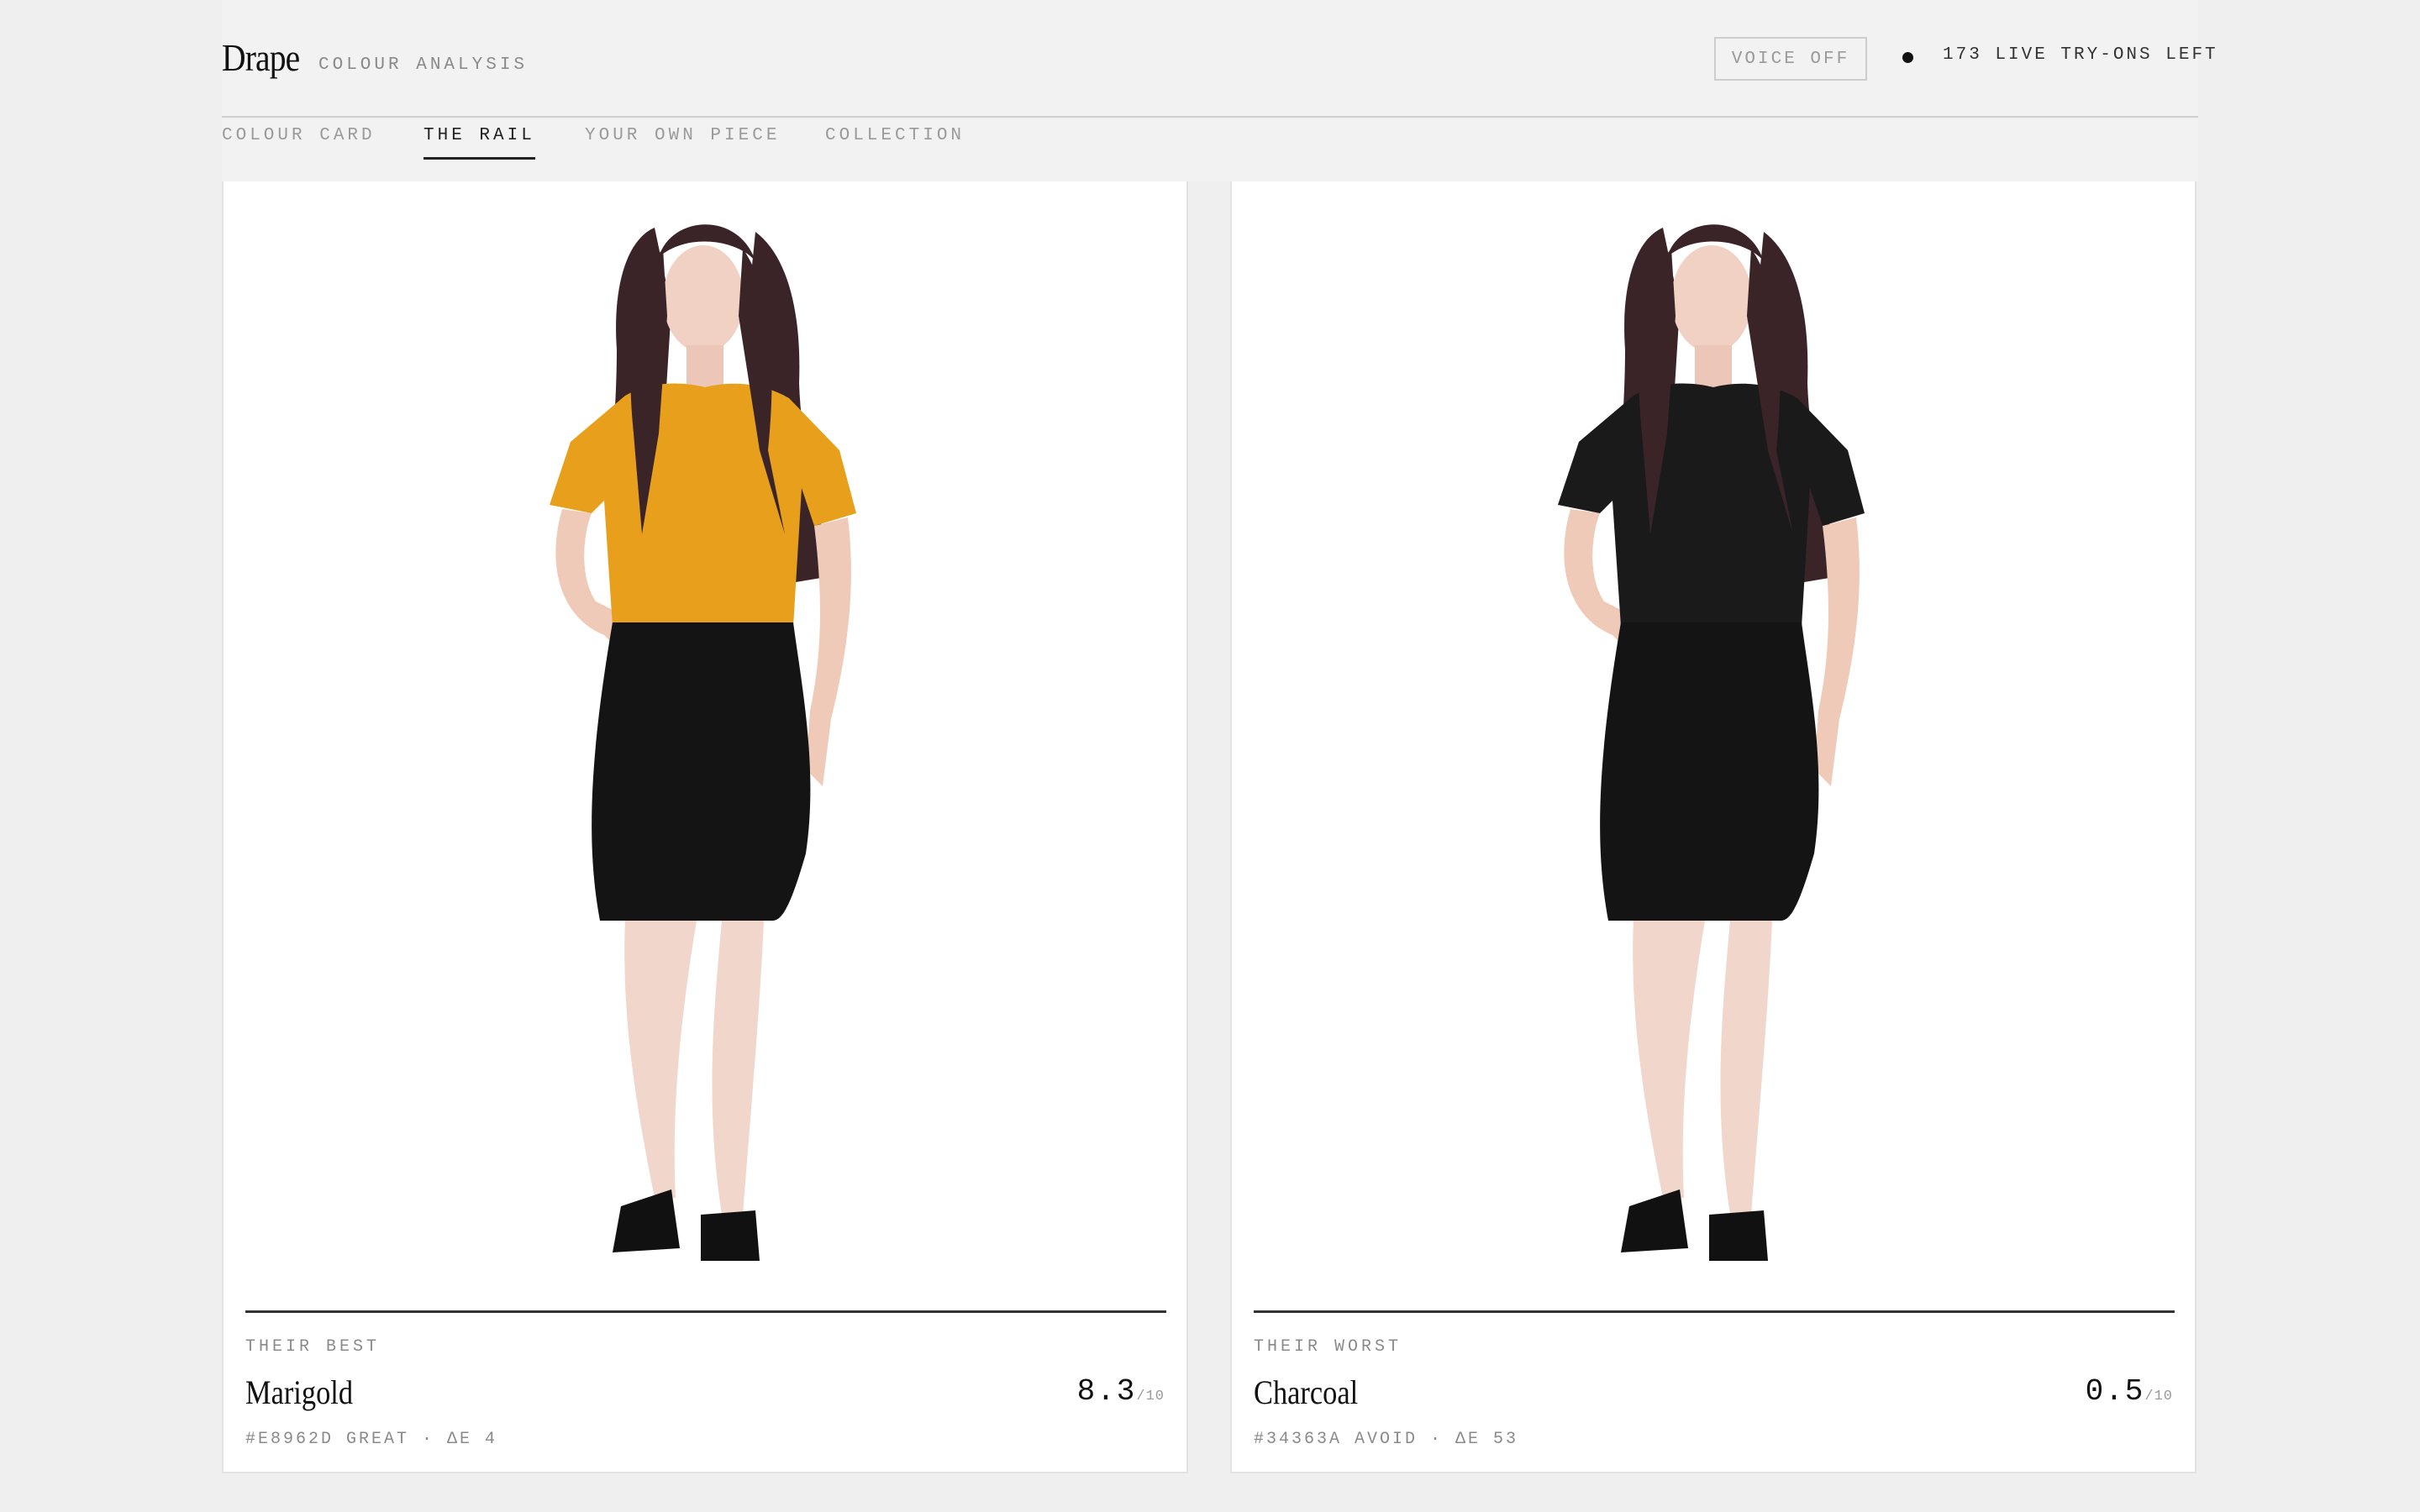 The width and height of the screenshot is (2420, 1512). Describe the element at coordinates (423, 65) in the screenshot. I see `brand-subtitle: COLOUR ANALYSIS` at that location.